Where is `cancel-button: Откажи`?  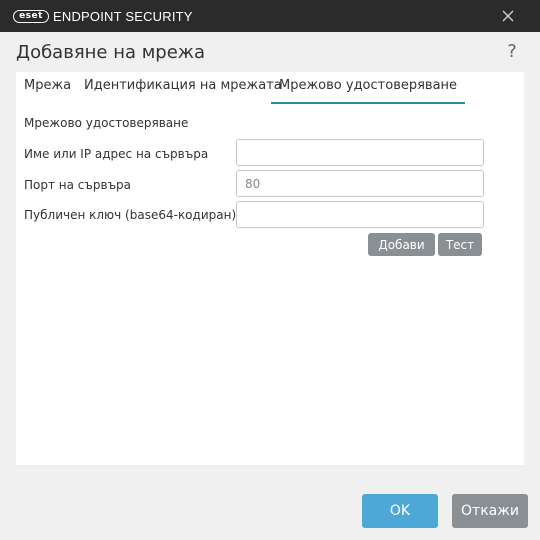
cancel-button: Откажи is located at coordinates (490, 511).